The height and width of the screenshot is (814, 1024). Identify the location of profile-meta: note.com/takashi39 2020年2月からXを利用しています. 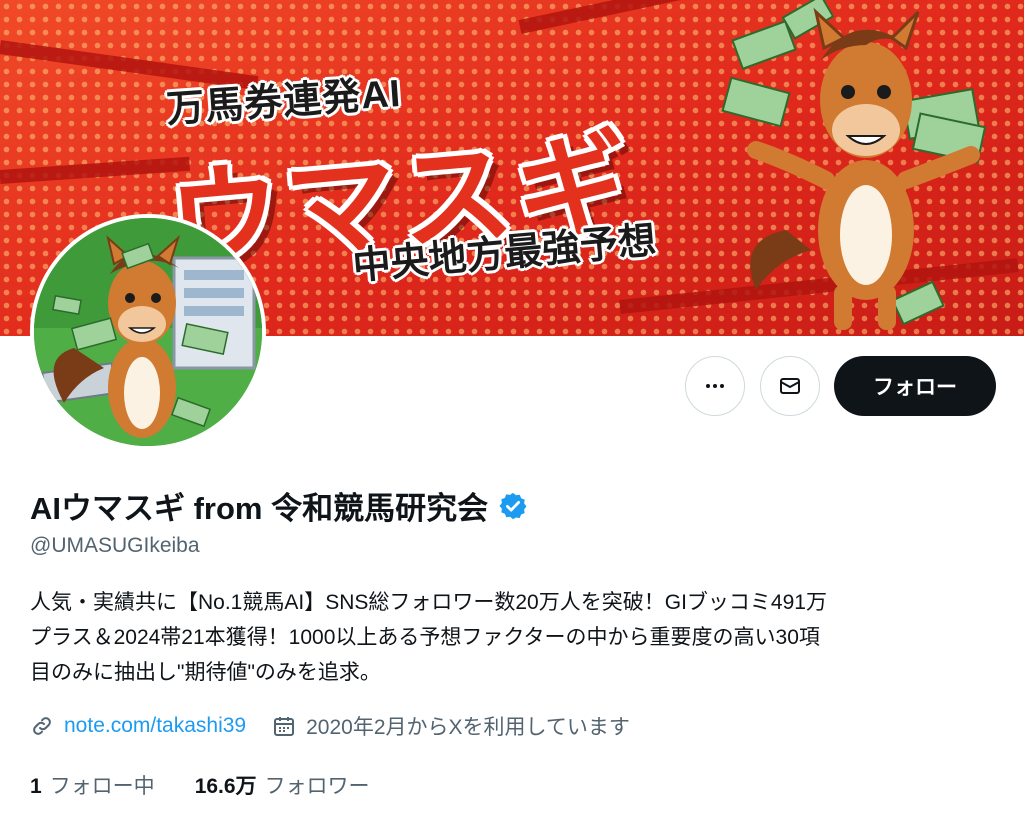
(330, 726).